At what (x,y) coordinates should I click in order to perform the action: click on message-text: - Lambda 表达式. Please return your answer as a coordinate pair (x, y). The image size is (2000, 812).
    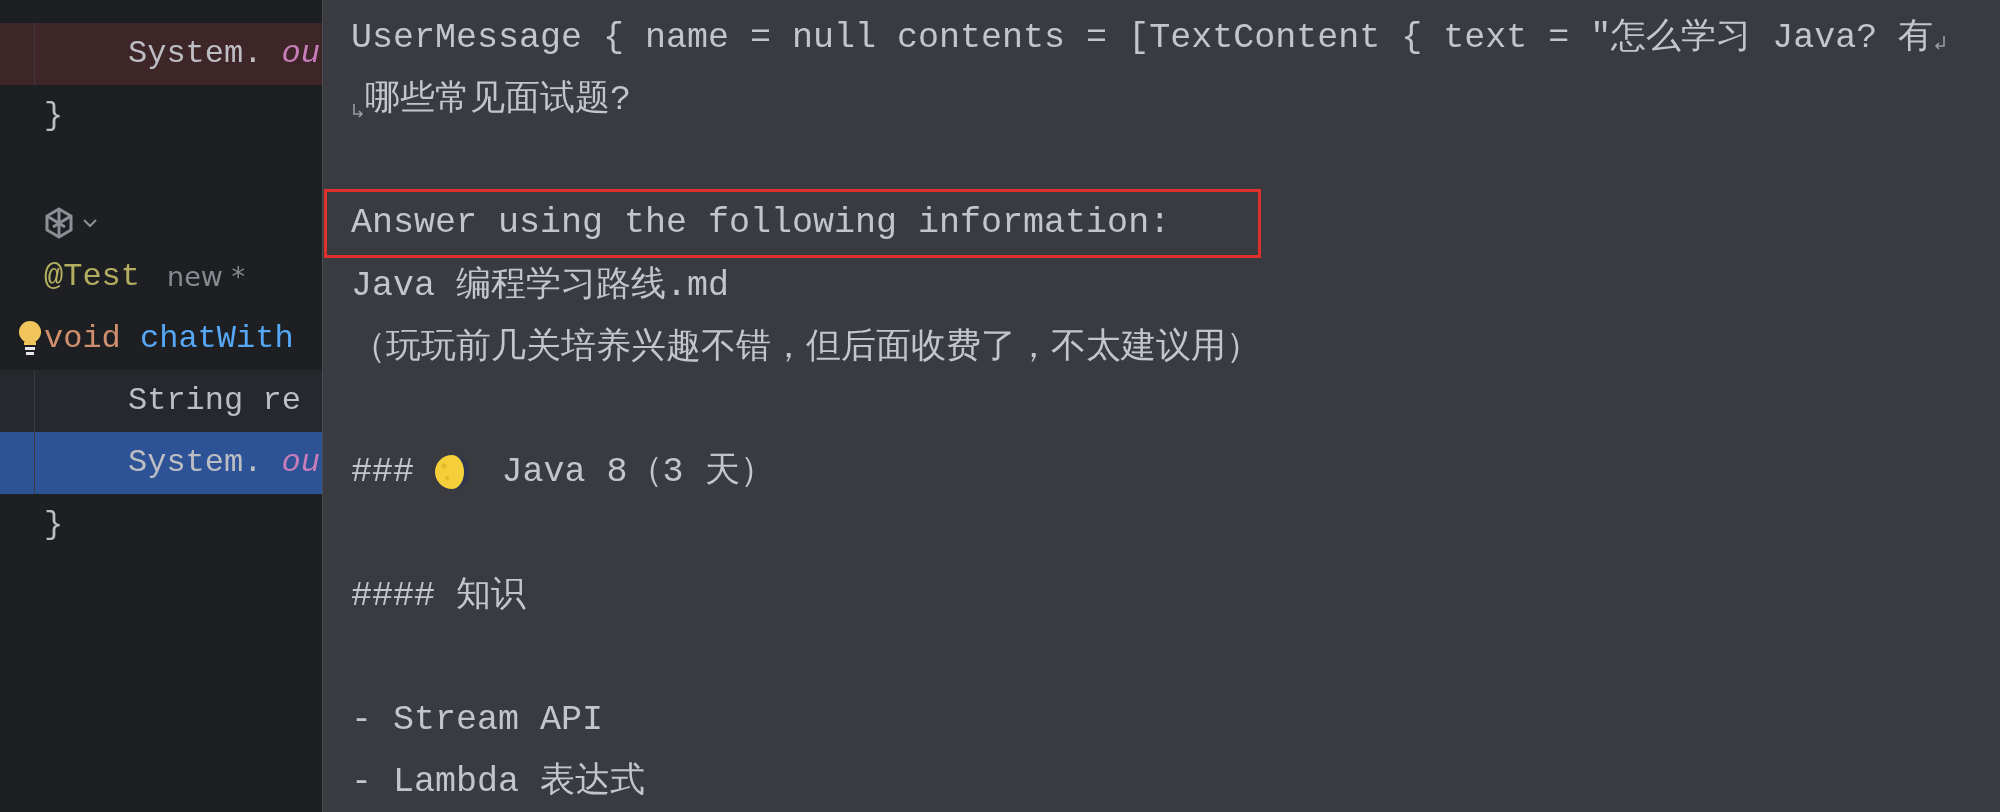
    Looking at the image, I should click on (498, 782).